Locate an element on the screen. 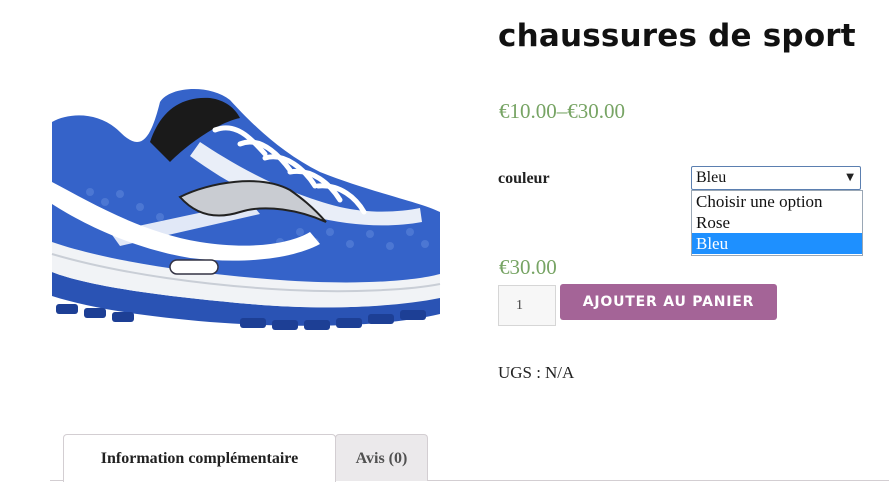 This screenshot has width=889, height=492. option-rose: Rose is located at coordinates (777, 222).